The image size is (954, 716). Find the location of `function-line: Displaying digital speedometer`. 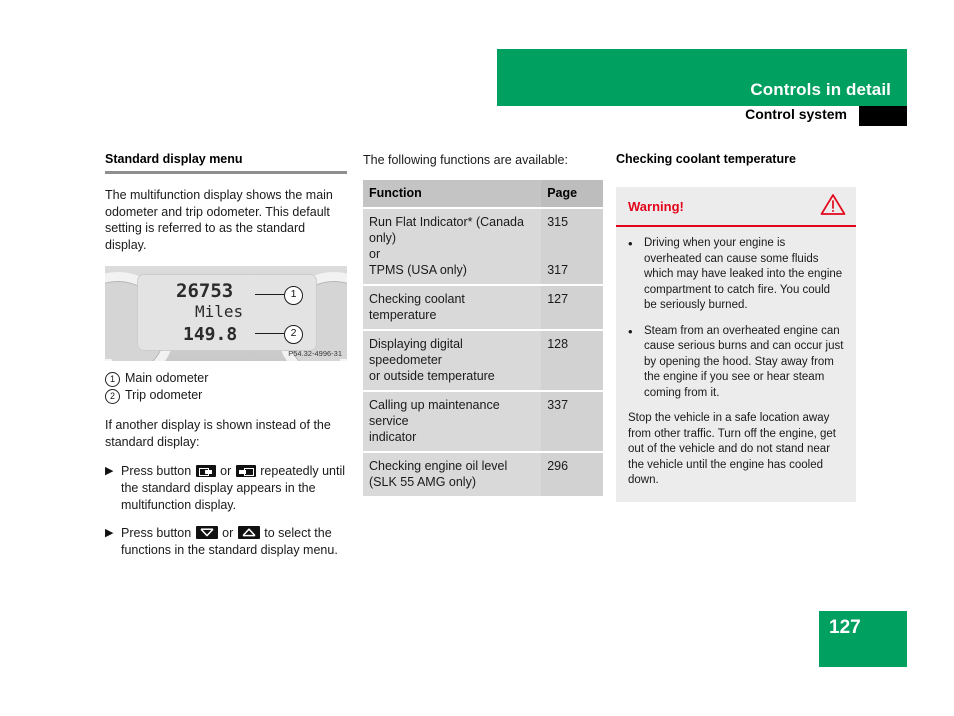

function-line: Displaying digital speedometer is located at coordinates (416, 351).